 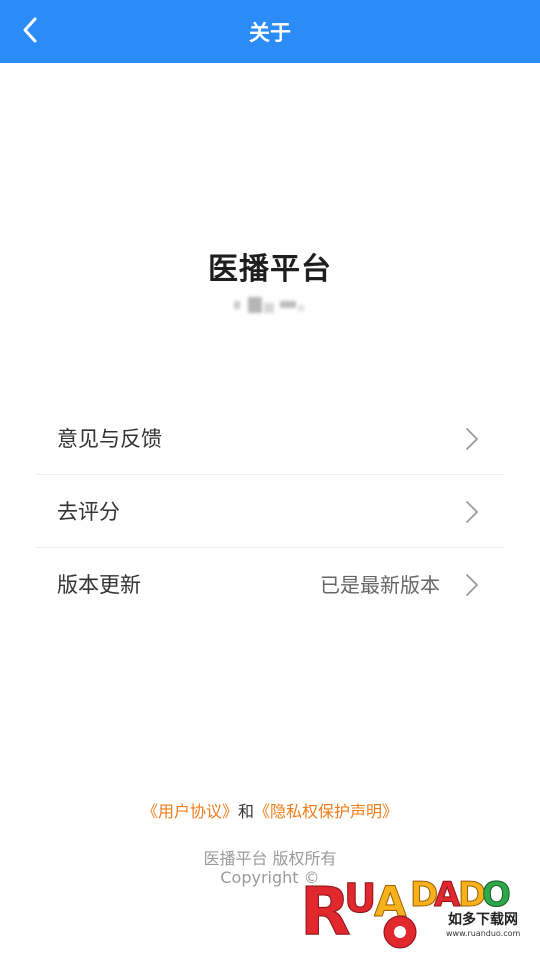 I want to click on menu-item-rate: 去评分, so click(x=270, y=510).